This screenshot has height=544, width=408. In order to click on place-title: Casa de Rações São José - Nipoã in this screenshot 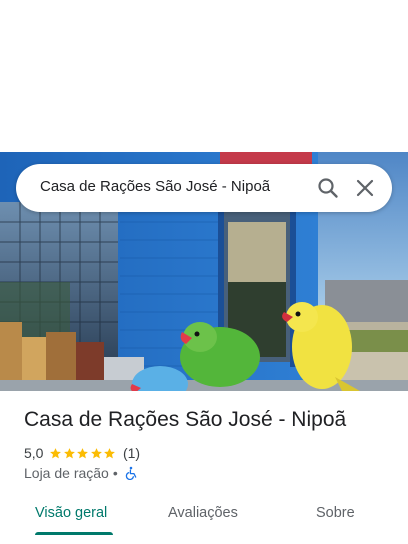, I will do `click(185, 419)`.